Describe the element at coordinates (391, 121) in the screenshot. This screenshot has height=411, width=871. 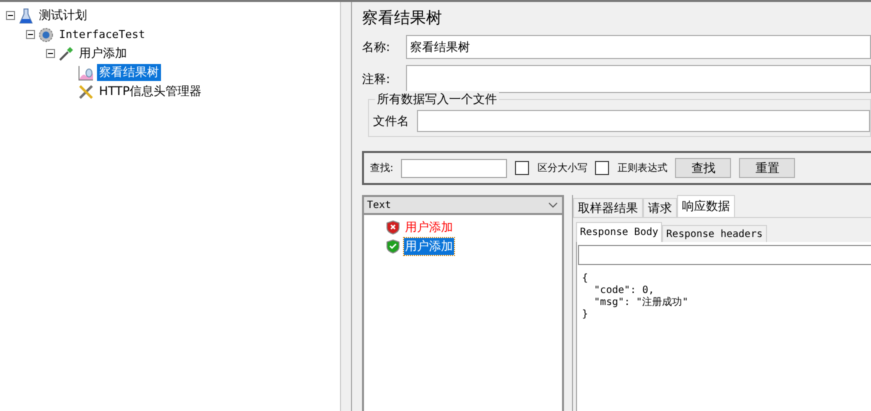
I see `field-label: 文件名` at that location.